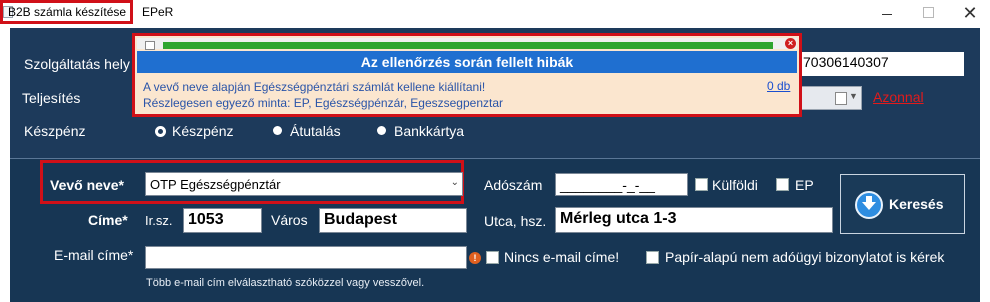 The width and height of the screenshot is (990, 302). Describe the element at coordinates (315, 131) in the screenshot. I see `payment-option-transfer: Átutalás` at that location.